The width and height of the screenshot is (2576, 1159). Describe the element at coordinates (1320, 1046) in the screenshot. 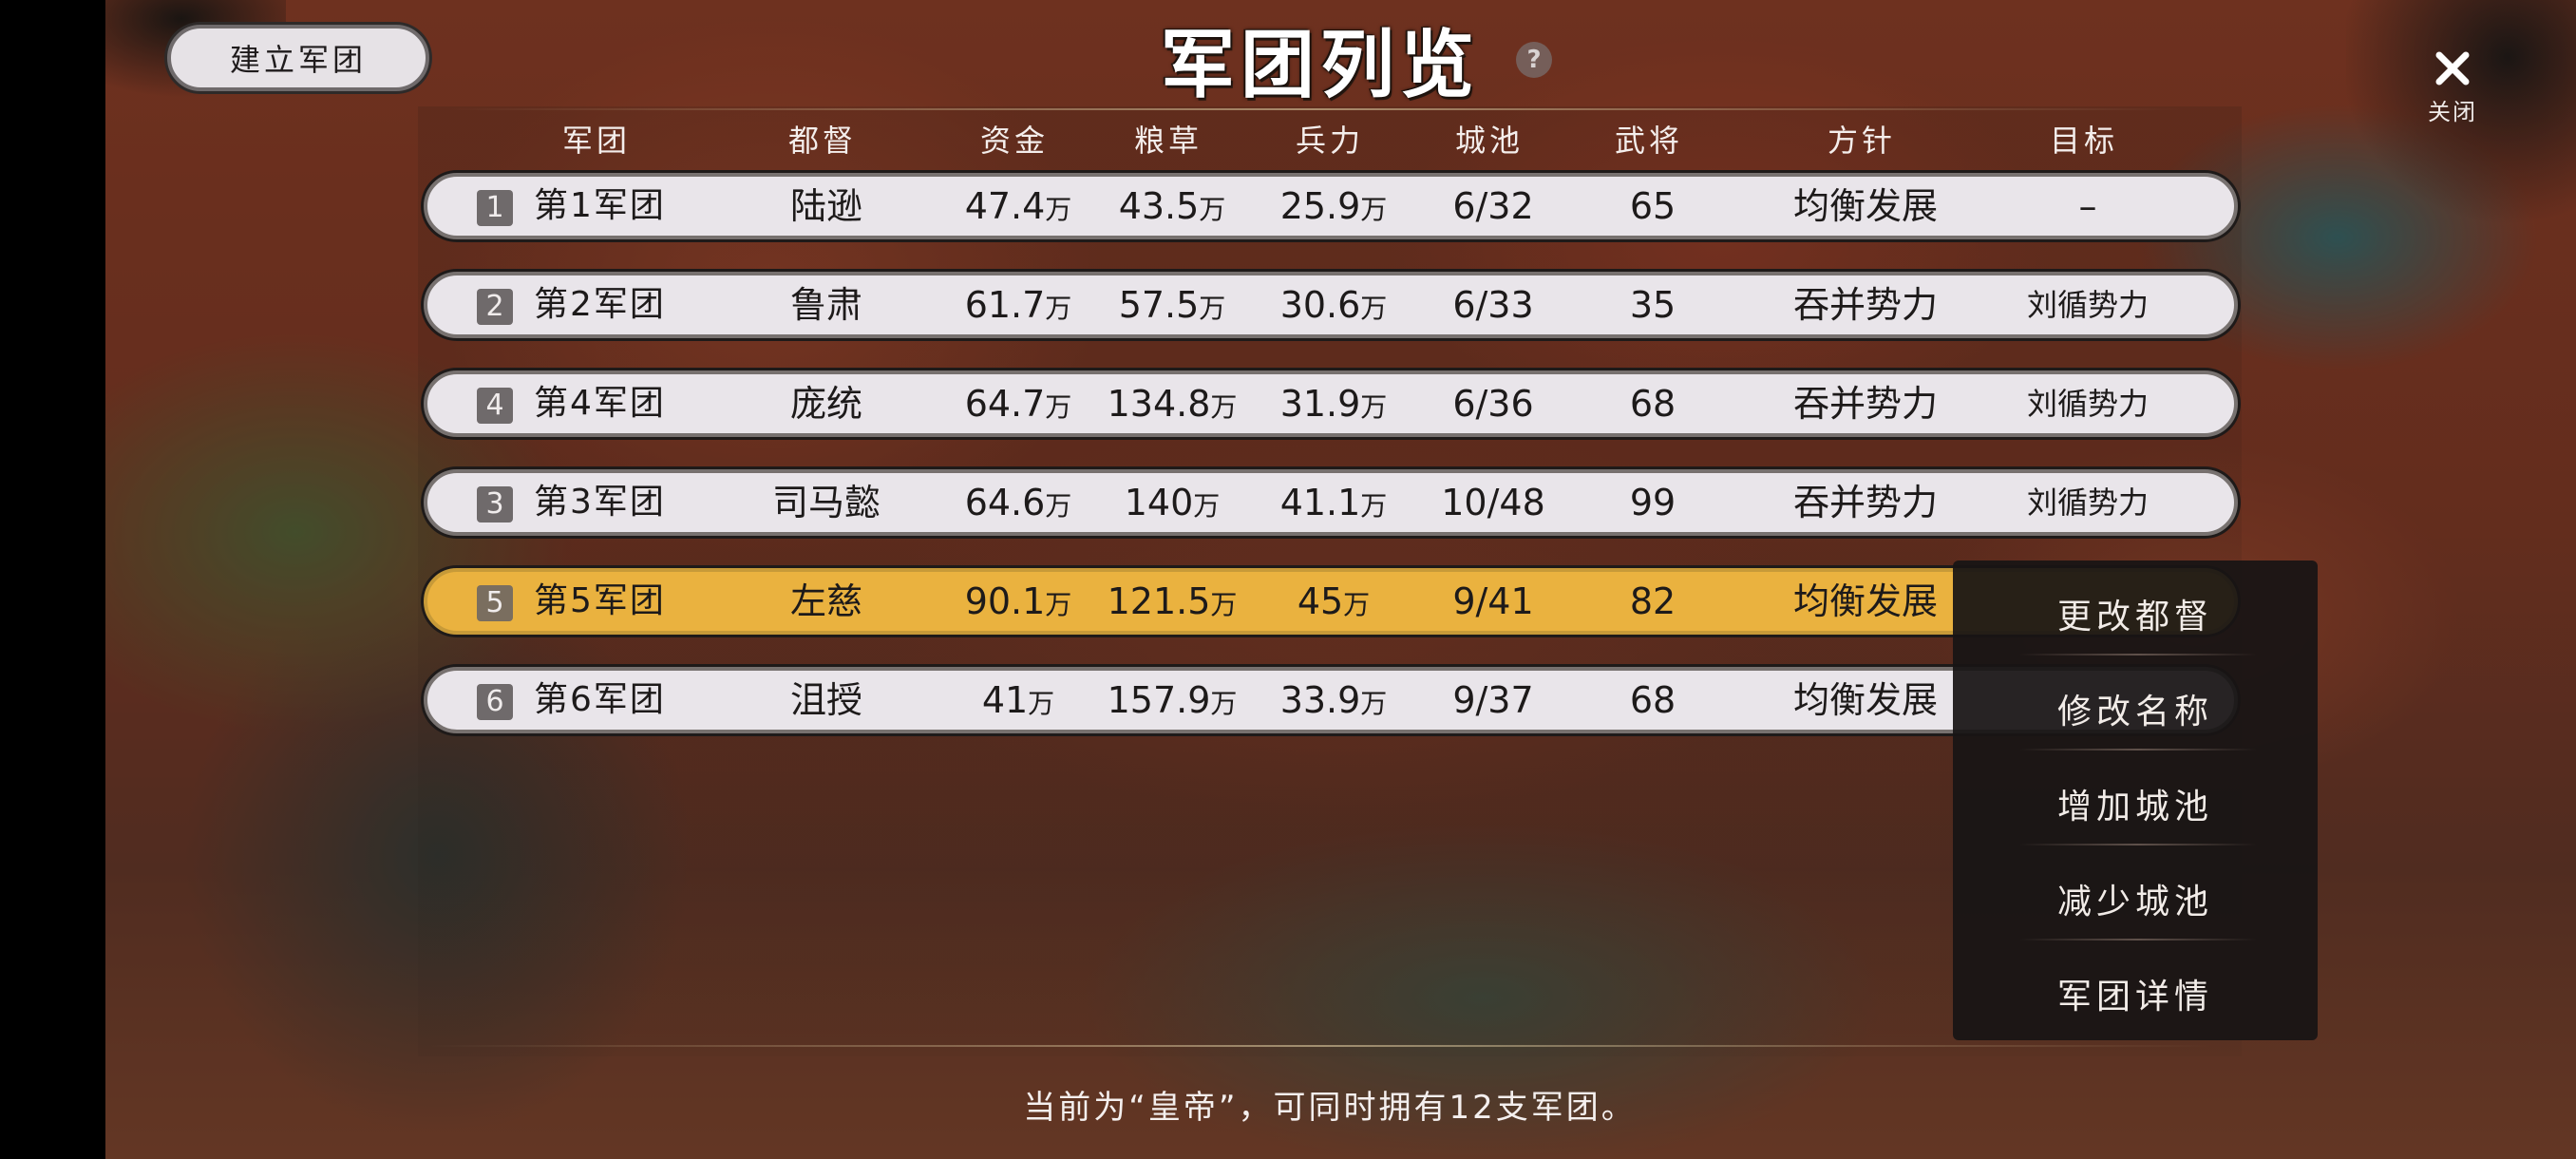

I see `footer-divider` at that location.